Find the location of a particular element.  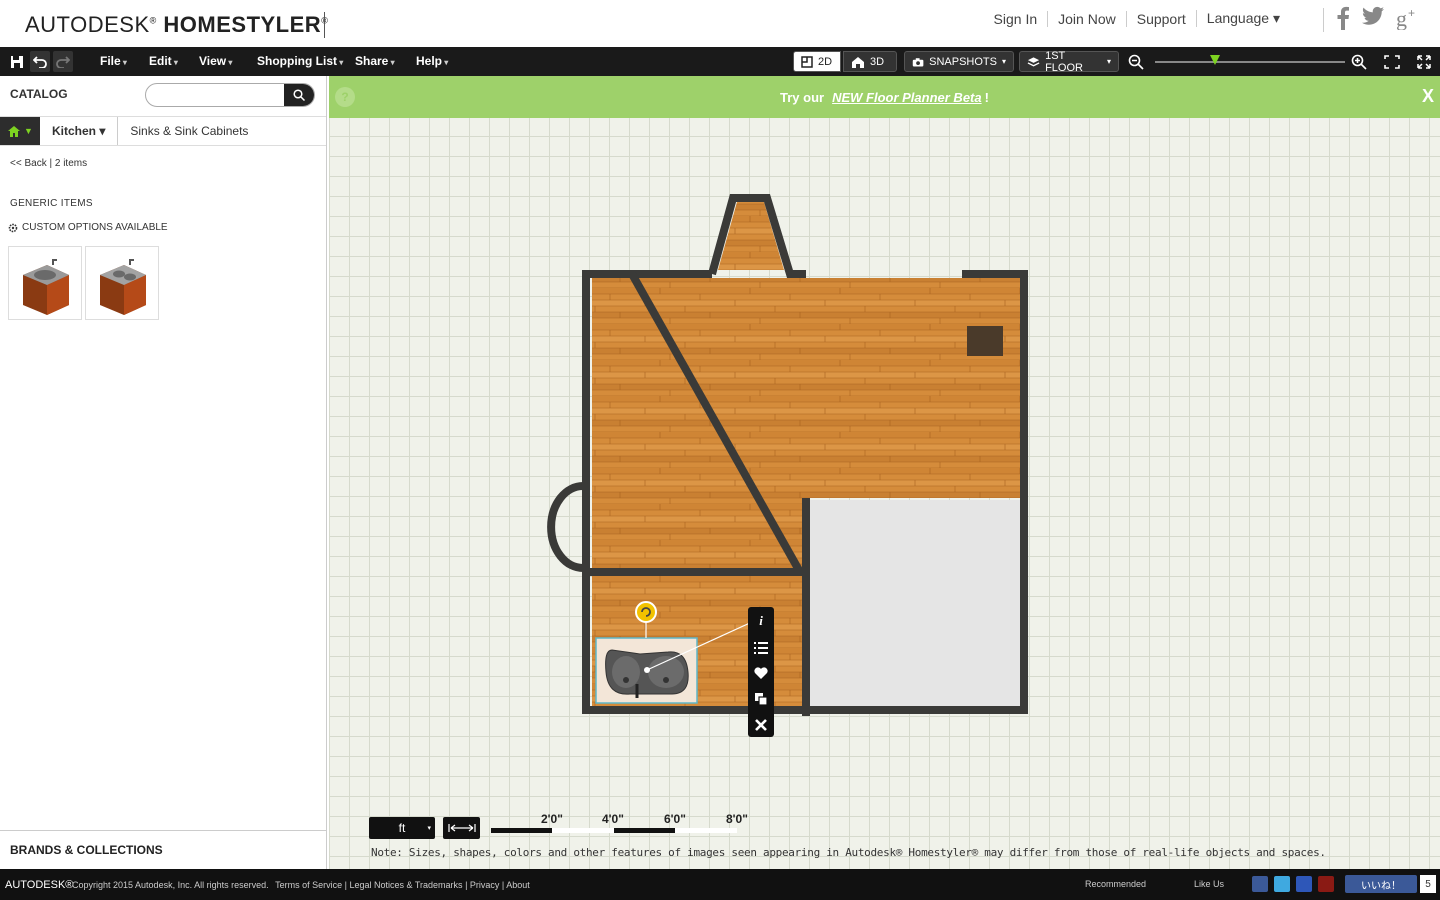

social-links: g + is located at coordinates (1371, 19).